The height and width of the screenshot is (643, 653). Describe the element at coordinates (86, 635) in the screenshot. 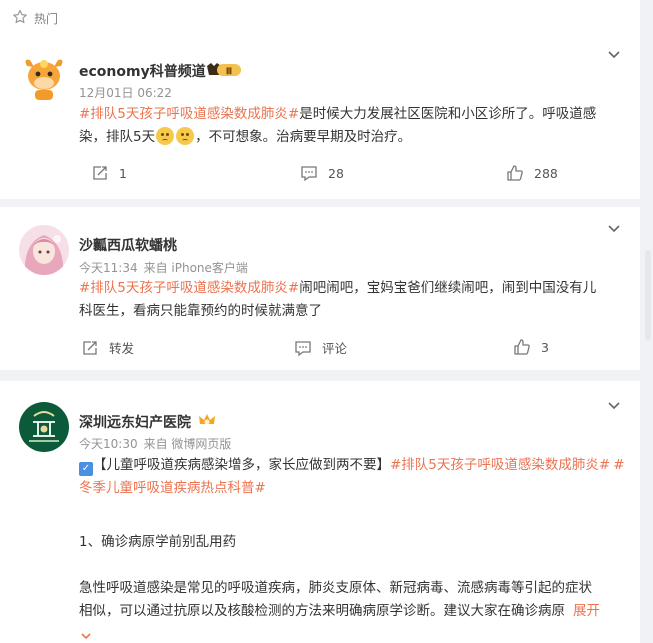

I see `expand-chevron-icon` at that location.